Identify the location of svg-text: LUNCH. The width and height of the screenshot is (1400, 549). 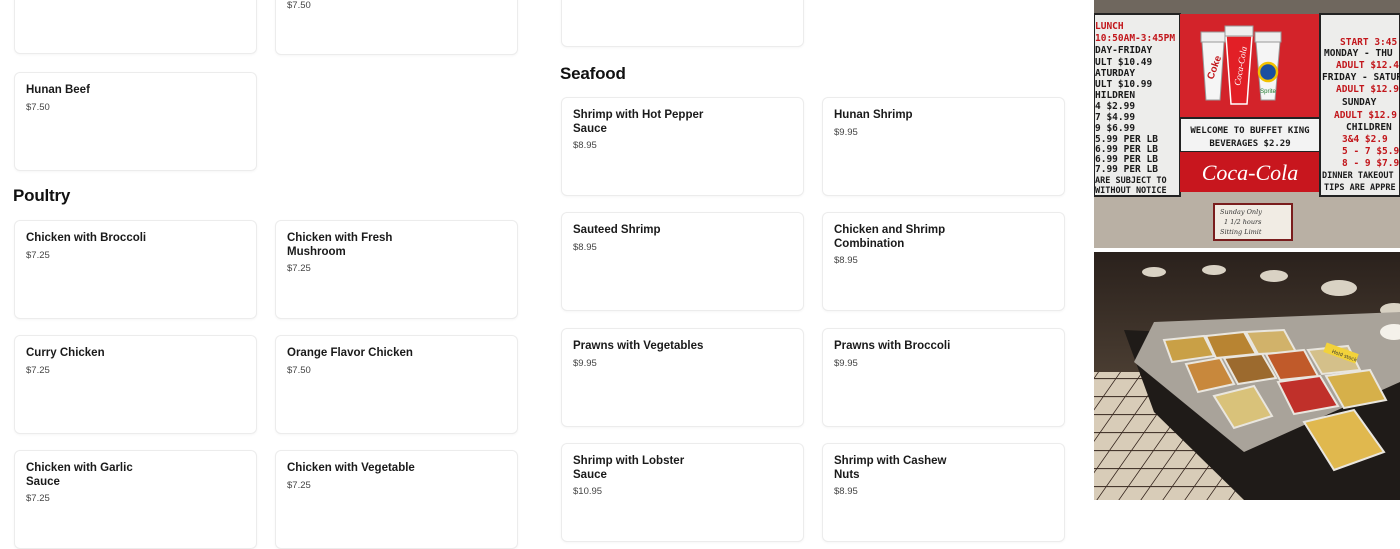
(1109, 26).